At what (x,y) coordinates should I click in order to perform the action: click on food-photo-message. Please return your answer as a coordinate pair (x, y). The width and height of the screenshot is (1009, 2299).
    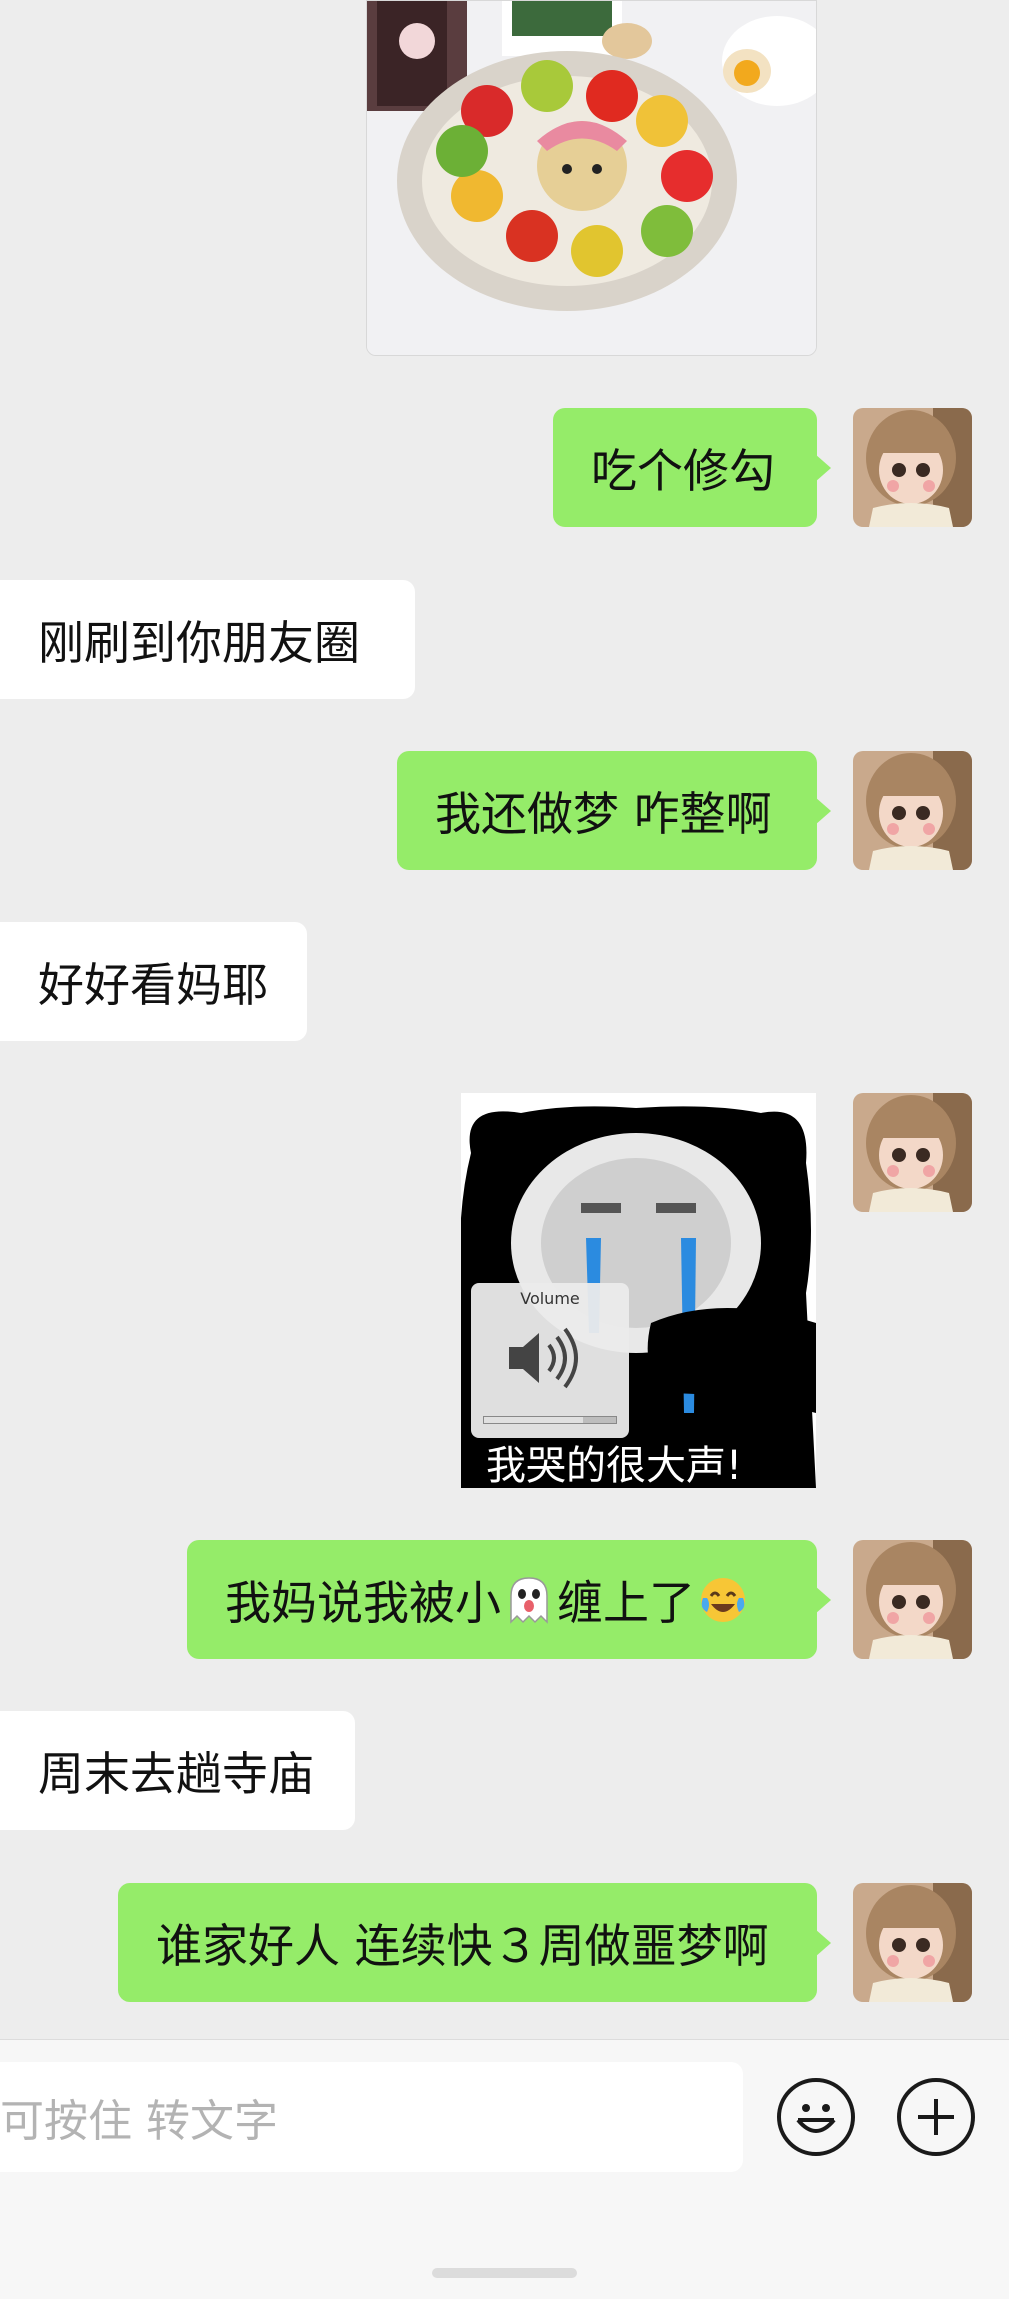
    Looking at the image, I should click on (591, 178).